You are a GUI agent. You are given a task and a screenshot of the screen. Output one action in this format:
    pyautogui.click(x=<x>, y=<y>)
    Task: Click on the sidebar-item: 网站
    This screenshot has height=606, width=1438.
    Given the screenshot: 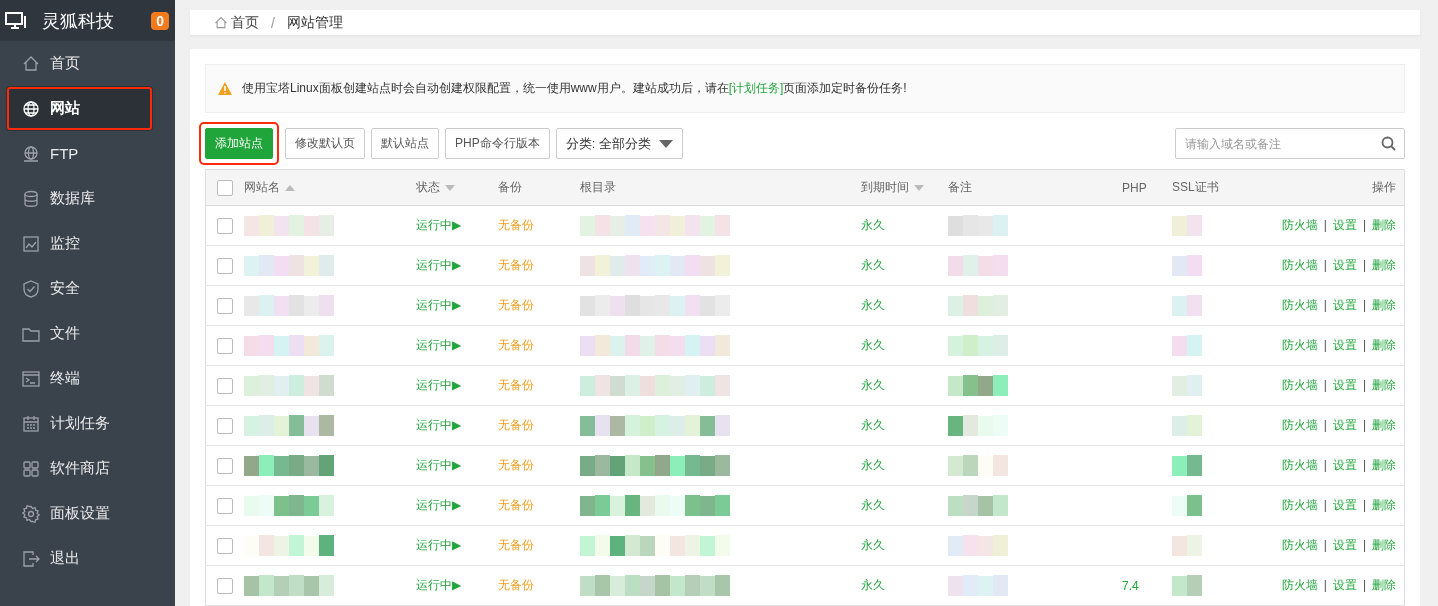 What is the action you would take?
    pyautogui.click(x=79, y=108)
    